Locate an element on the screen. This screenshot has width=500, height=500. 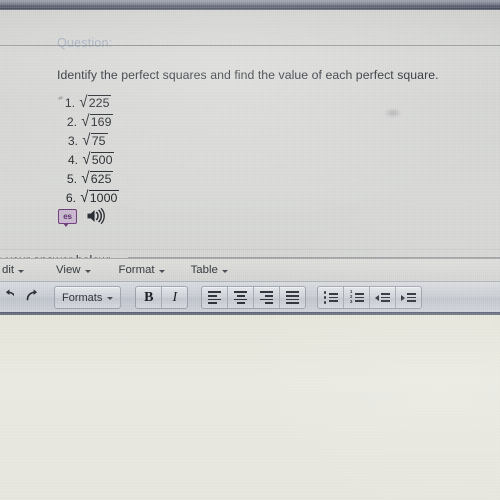
radicand: 625 is located at coordinates (101, 178).